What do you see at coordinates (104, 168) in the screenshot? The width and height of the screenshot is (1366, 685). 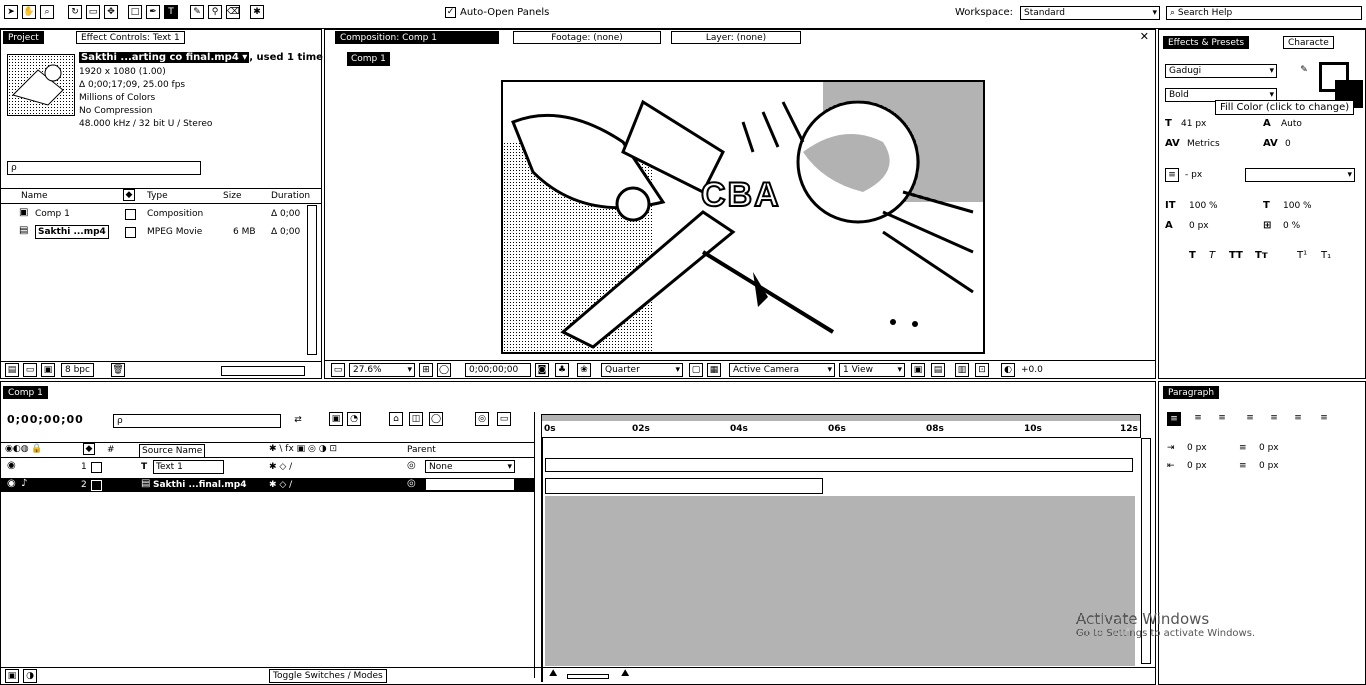 I see `project-search-input: ρ` at bounding box center [104, 168].